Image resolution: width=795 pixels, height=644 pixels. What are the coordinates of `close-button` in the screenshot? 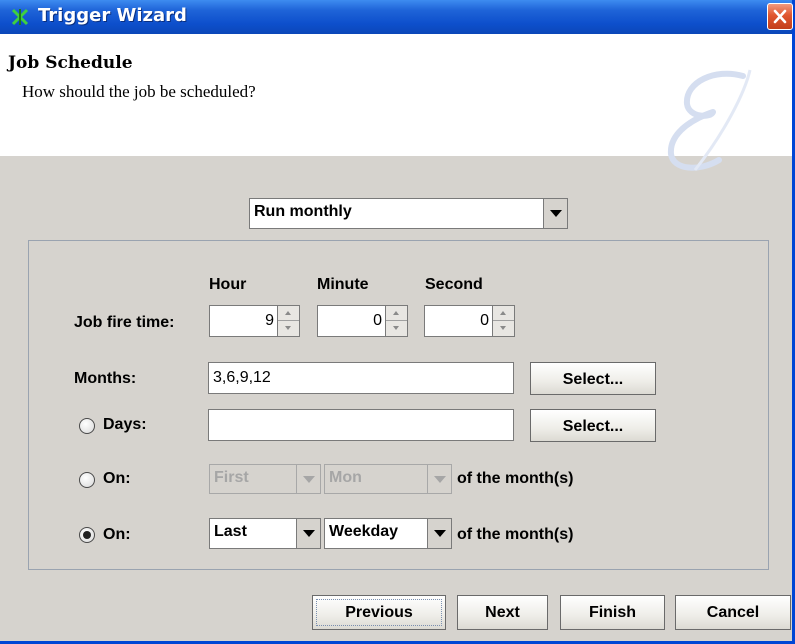 It's located at (780, 16).